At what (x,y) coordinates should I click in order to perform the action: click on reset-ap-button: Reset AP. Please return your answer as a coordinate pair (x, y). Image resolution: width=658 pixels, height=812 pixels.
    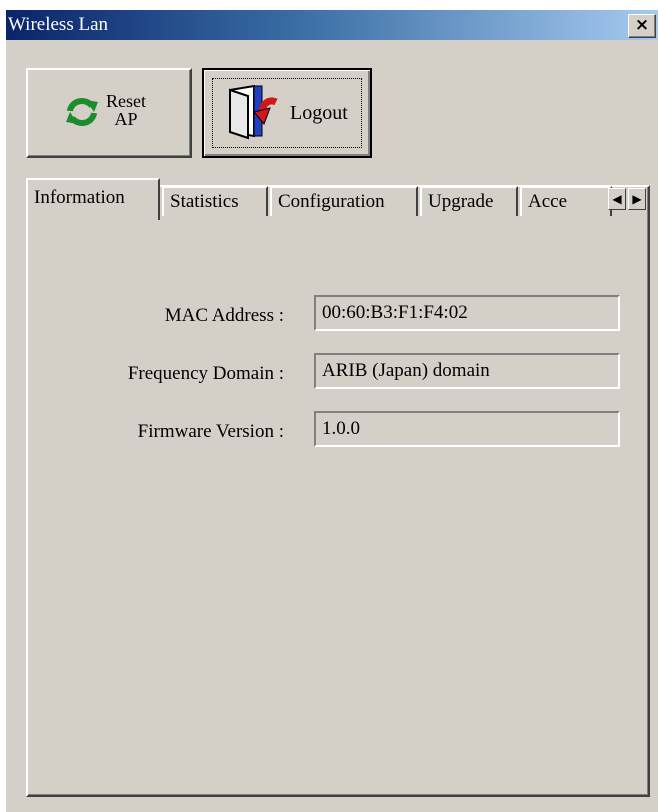
    Looking at the image, I should click on (109, 113).